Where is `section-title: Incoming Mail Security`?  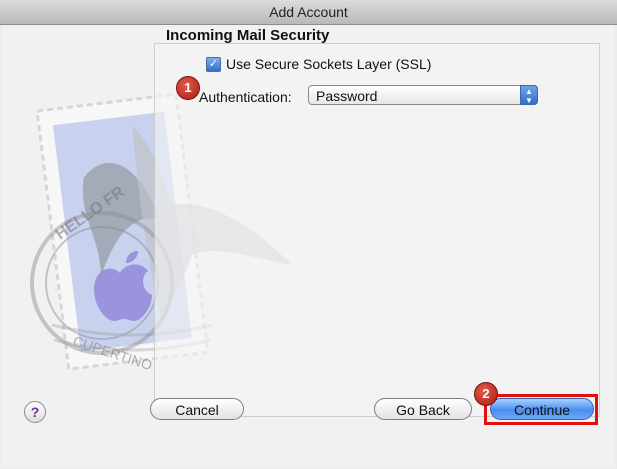 section-title: Incoming Mail Security is located at coordinates (248, 35).